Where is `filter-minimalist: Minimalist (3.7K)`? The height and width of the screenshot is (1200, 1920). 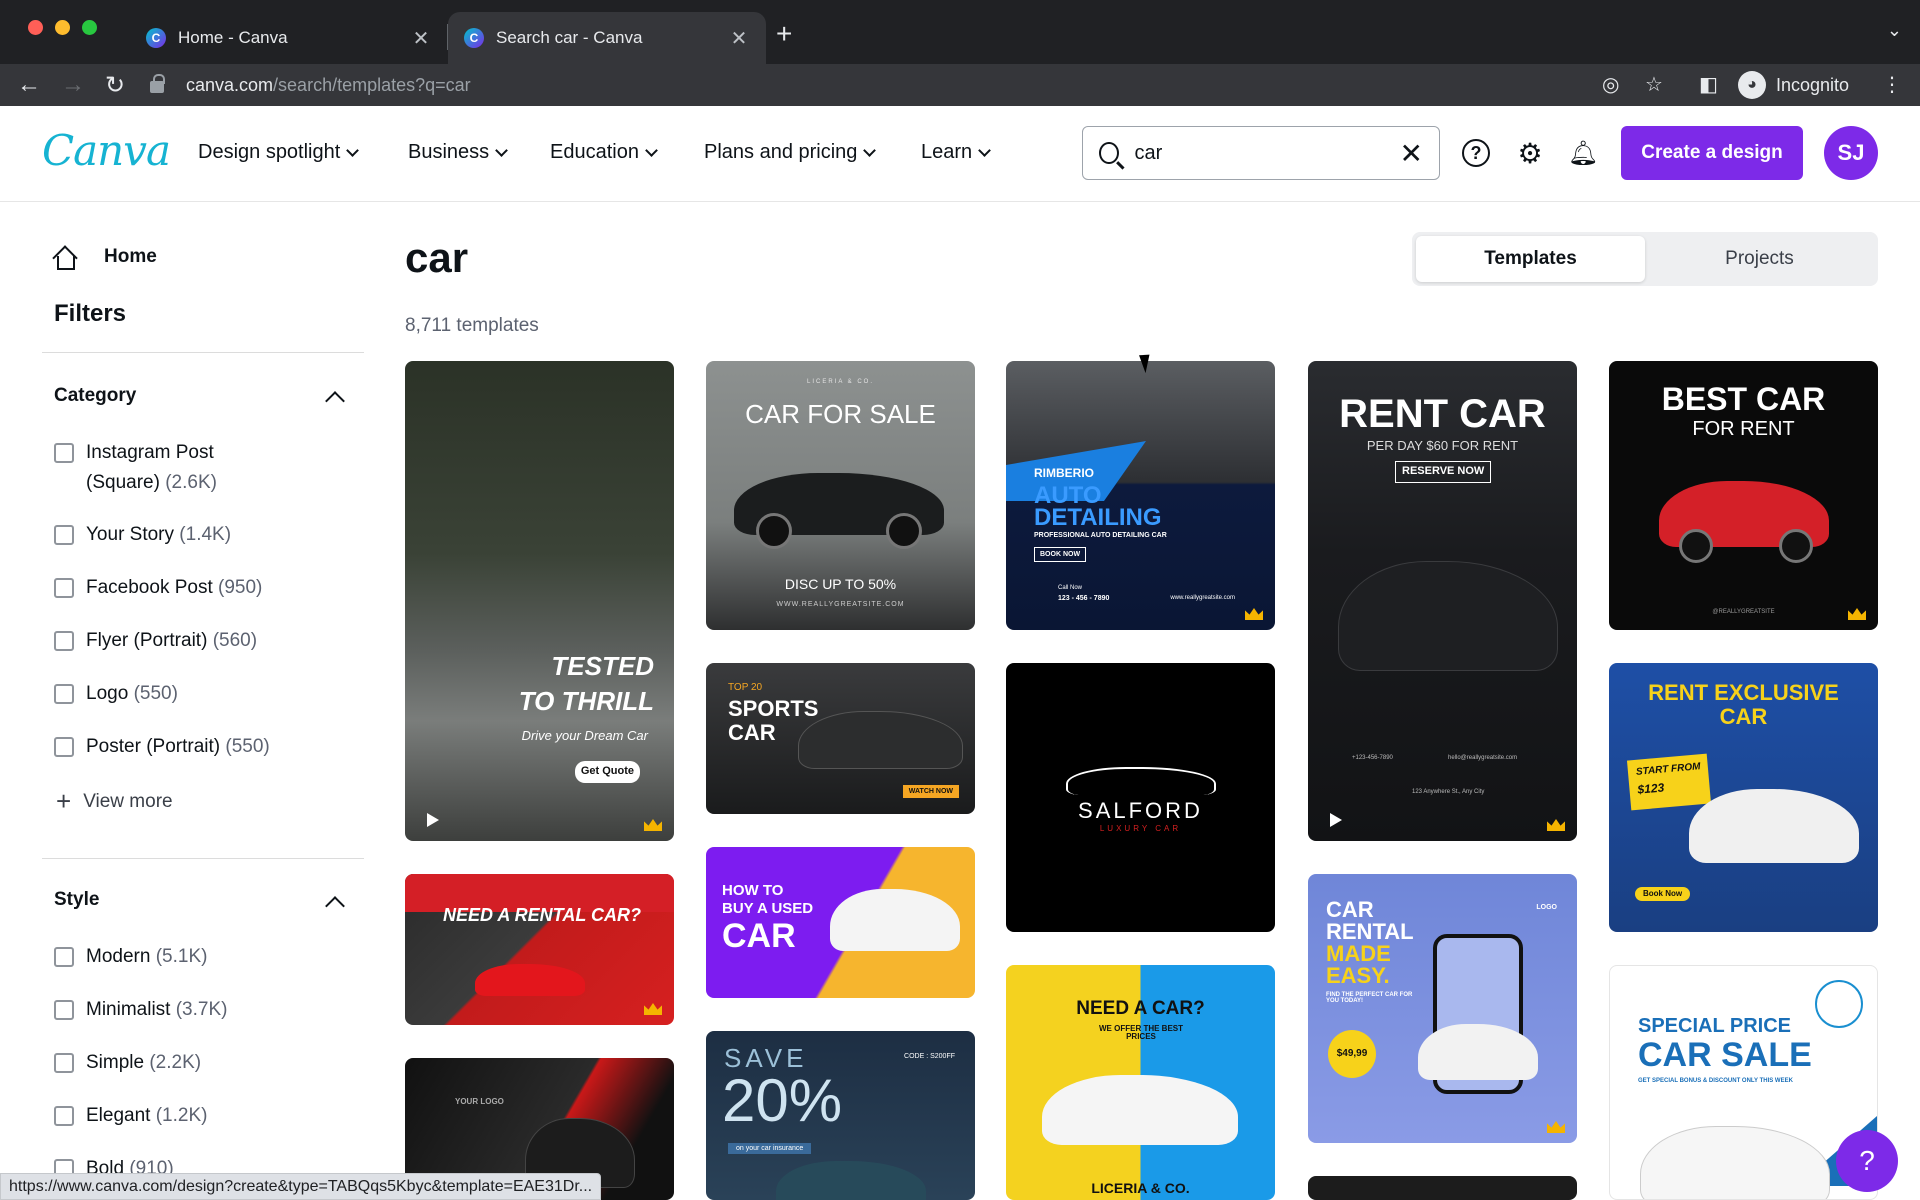
filter-minimalist: Minimalist (3.7K) is located at coordinates (204, 1010).